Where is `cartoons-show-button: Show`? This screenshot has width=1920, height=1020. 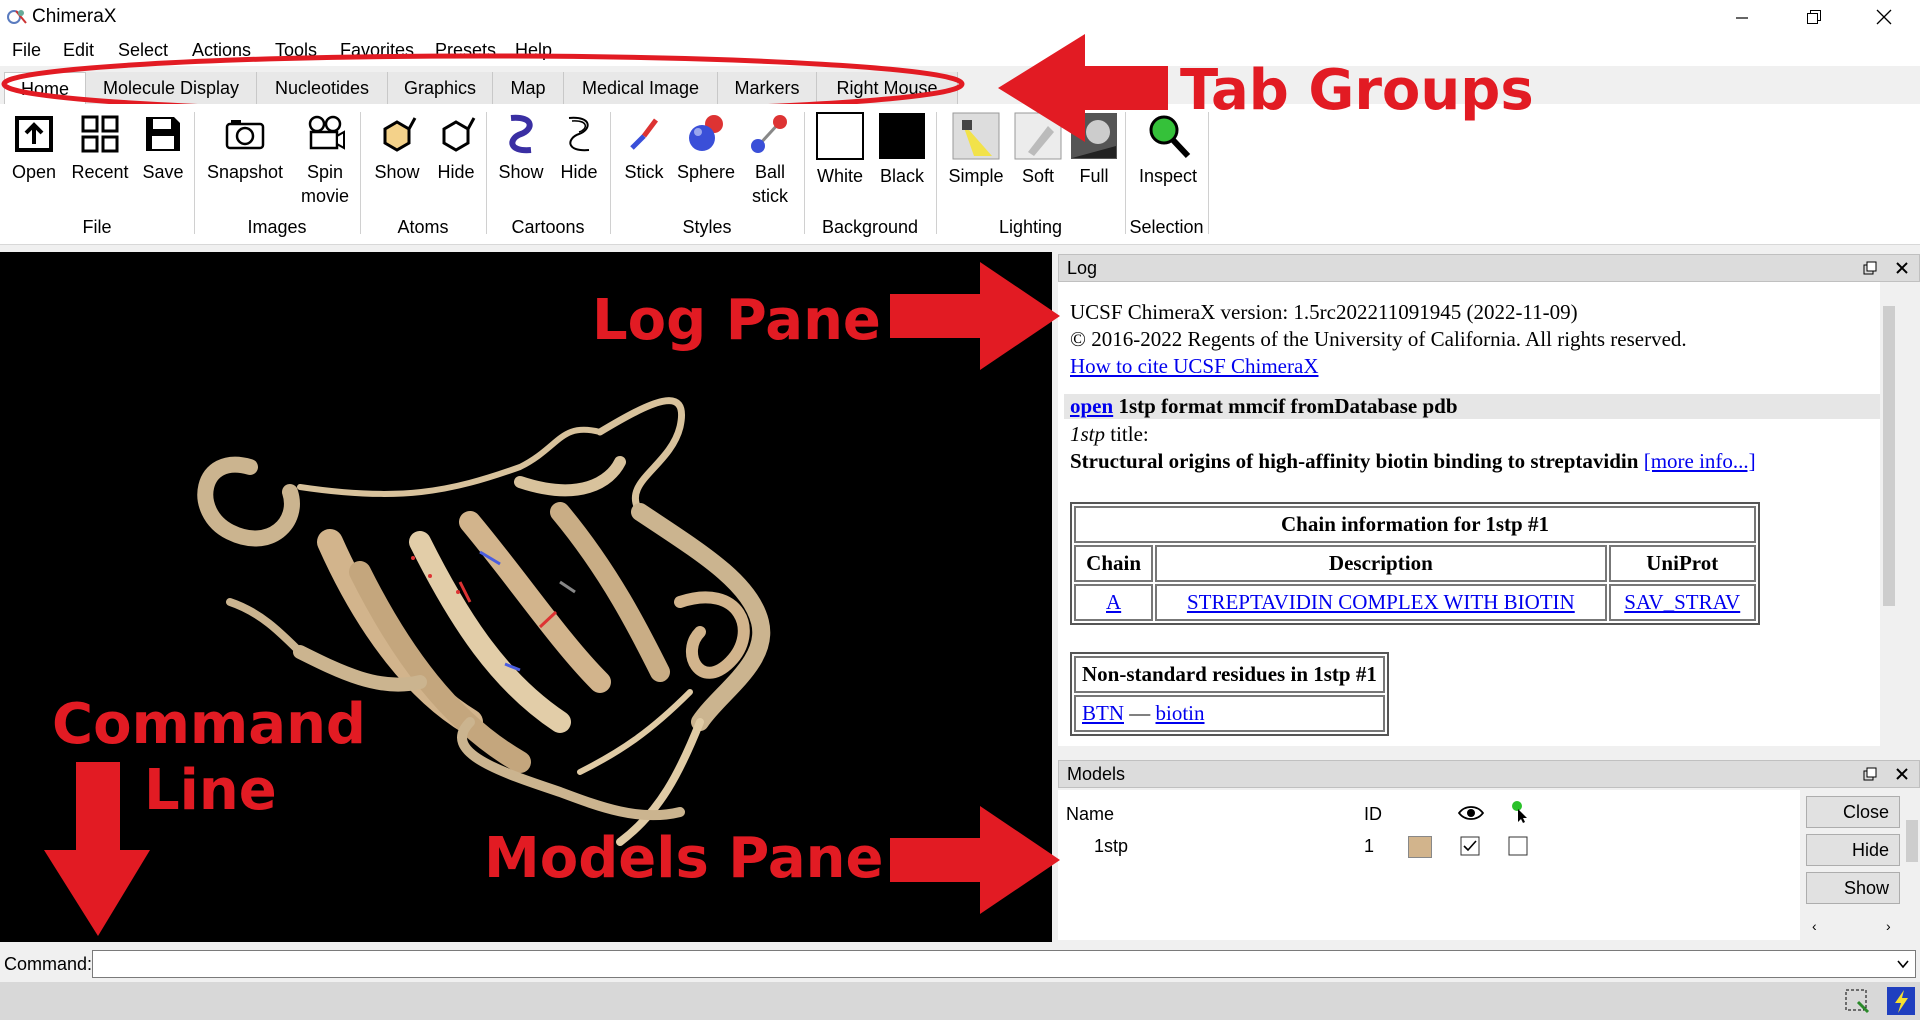 cartoons-show-button: Show is located at coordinates (521, 148).